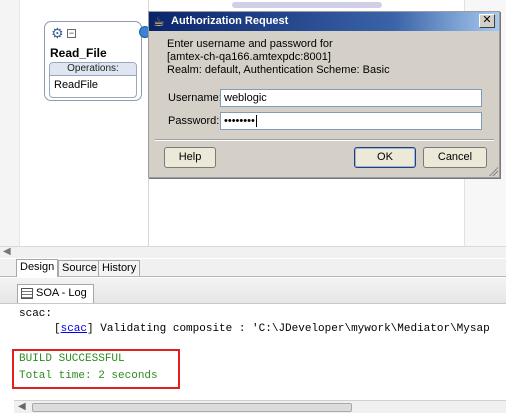  What do you see at coordinates (78, 53) in the screenshot?
I see `adapter-title: Read_File` at bounding box center [78, 53].